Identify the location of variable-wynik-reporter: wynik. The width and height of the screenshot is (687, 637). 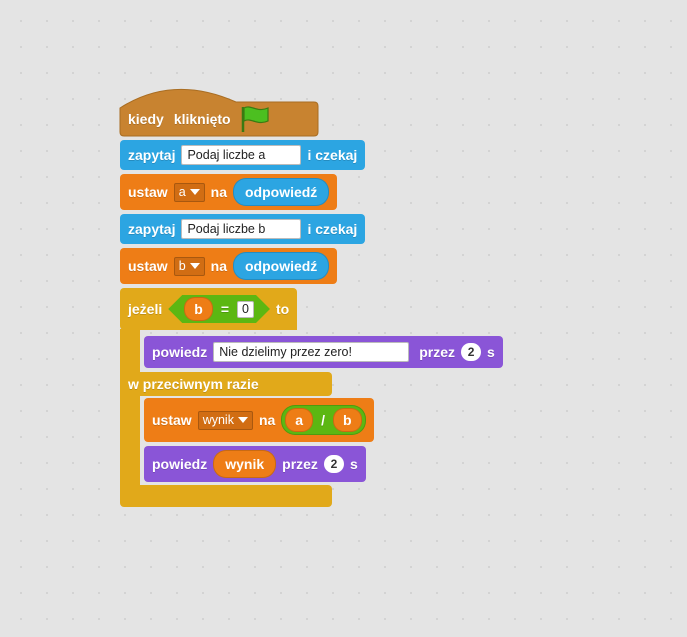
(245, 464).